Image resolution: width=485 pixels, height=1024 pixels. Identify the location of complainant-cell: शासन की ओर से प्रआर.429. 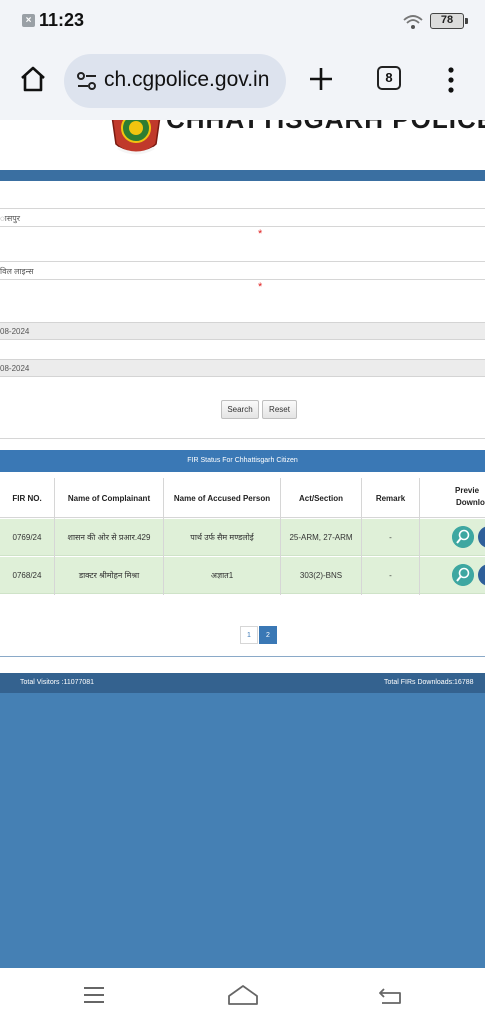
(109, 537).